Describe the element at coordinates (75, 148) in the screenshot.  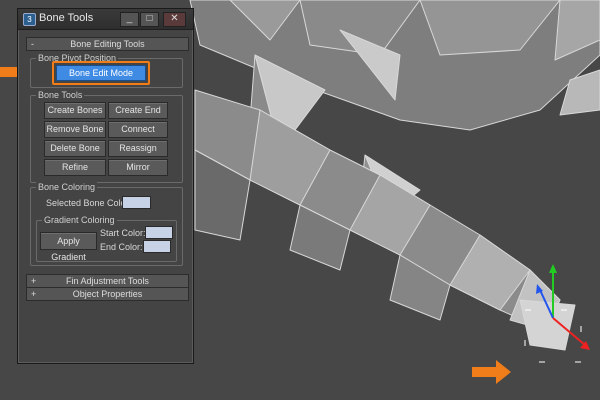
I see `delete-bone-button: Delete Bone` at that location.